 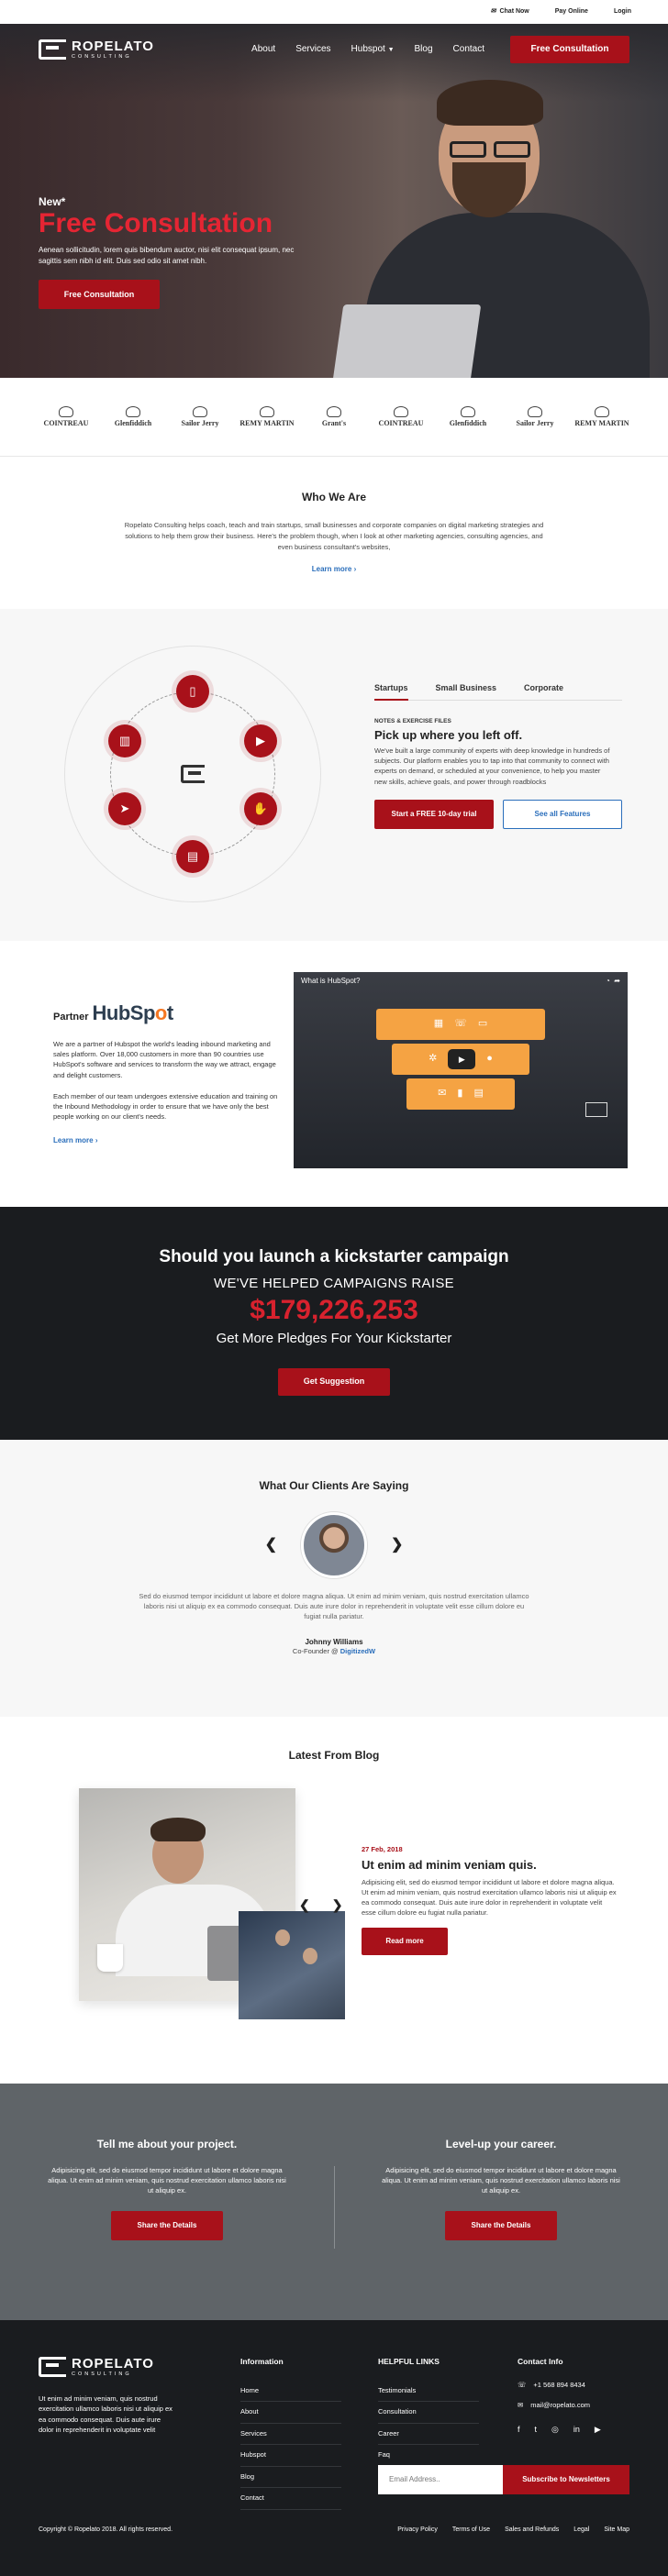 What do you see at coordinates (304, 1905) in the screenshot?
I see `blog-prev-arrow-icon: ❮` at bounding box center [304, 1905].